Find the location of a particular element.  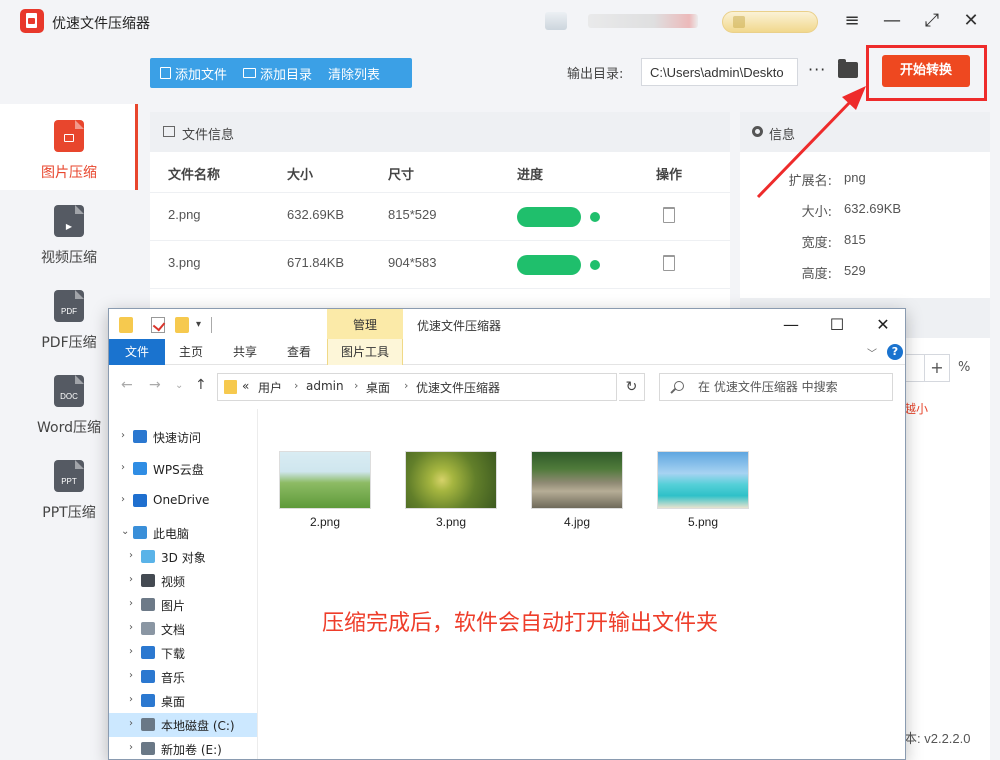

help-icon: ? is located at coordinates (895, 352).